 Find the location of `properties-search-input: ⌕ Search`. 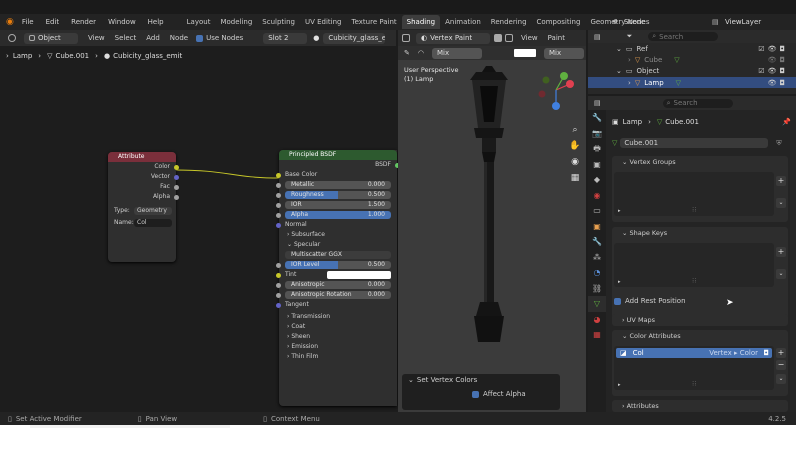

properties-search-input: ⌕ Search is located at coordinates (697, 103).